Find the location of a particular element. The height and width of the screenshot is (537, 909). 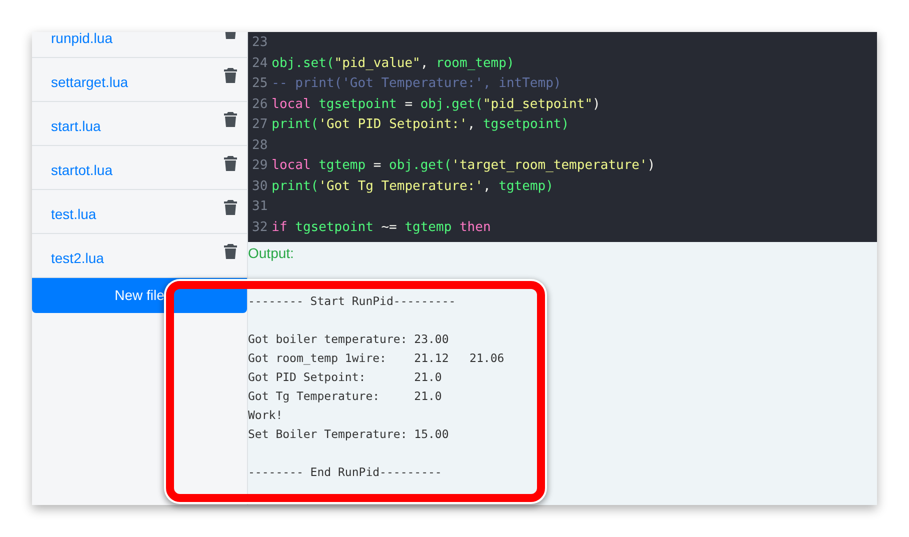

line-number: 28 is located at coordinates (260, 145).